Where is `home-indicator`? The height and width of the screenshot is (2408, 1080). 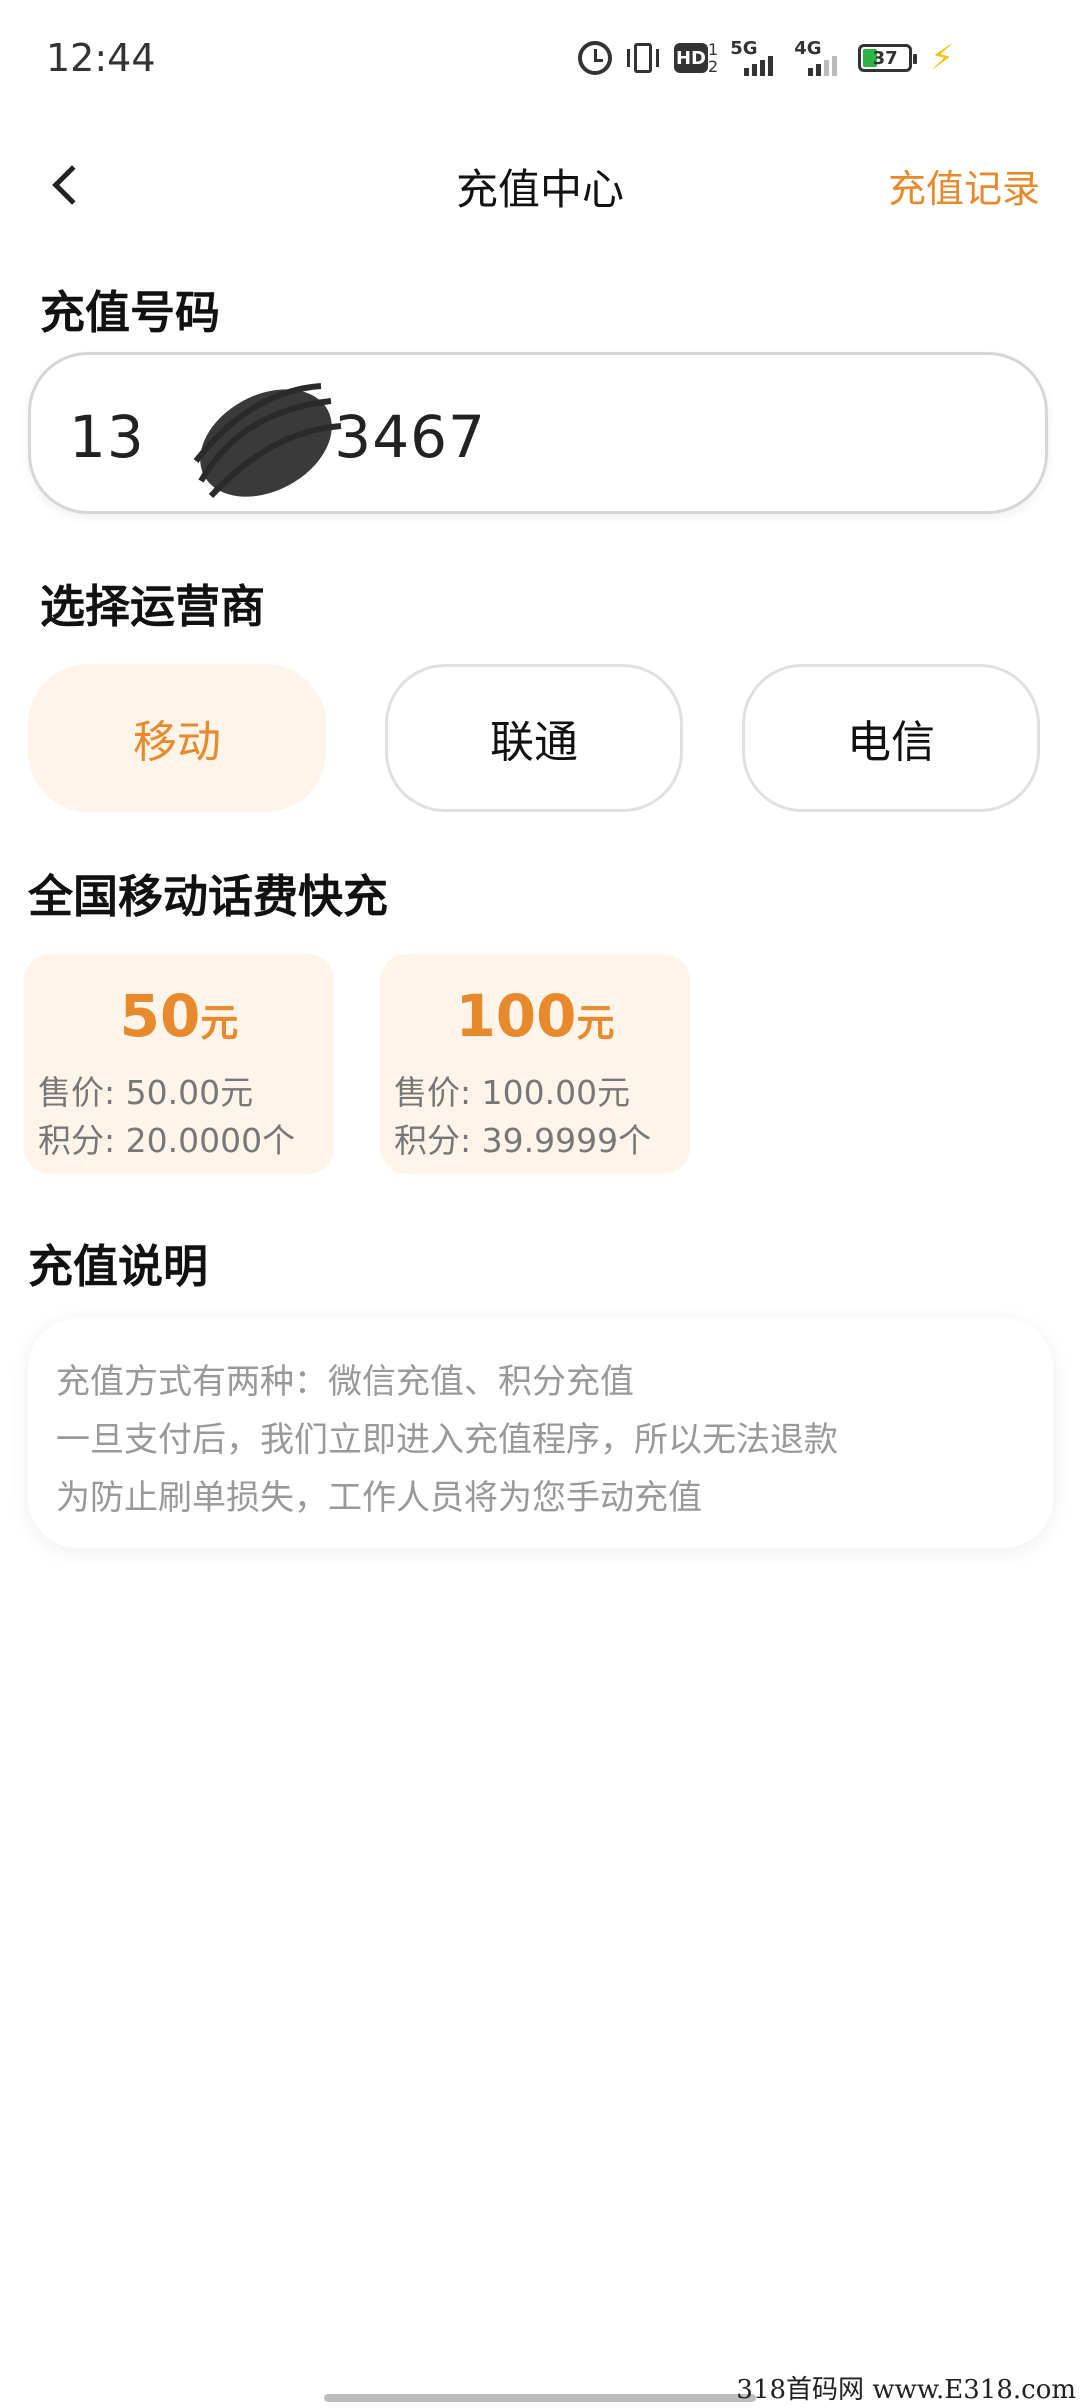
home-indicator is located at coordinates (540, 2398).